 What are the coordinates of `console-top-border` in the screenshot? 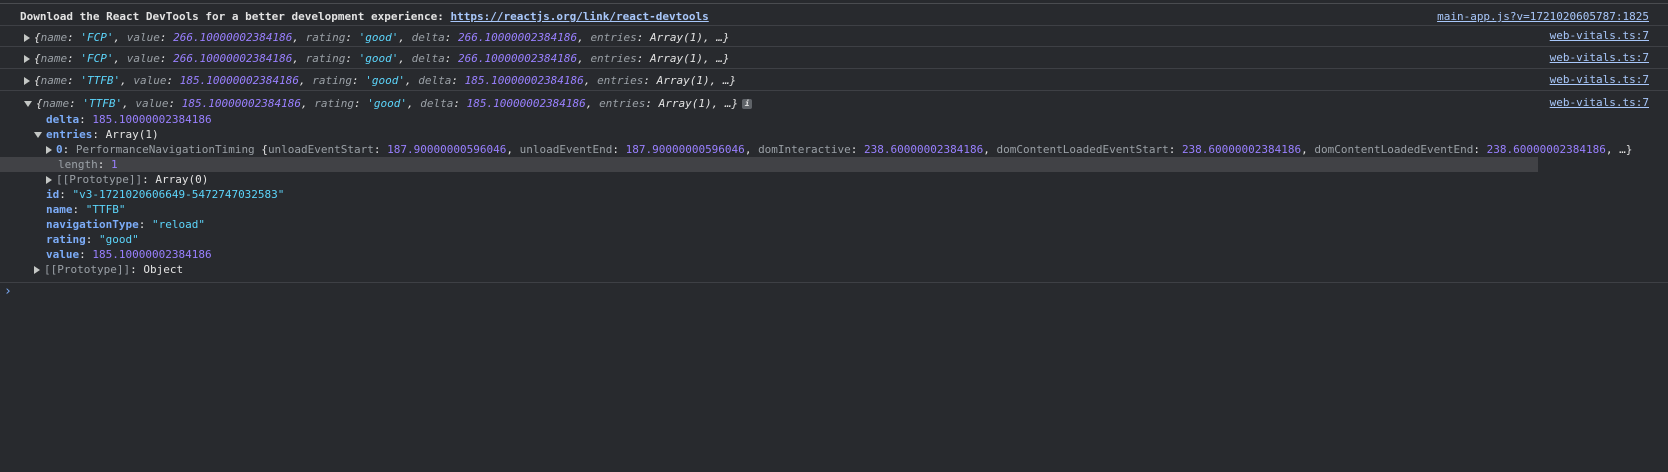 It's located at (834, 3).